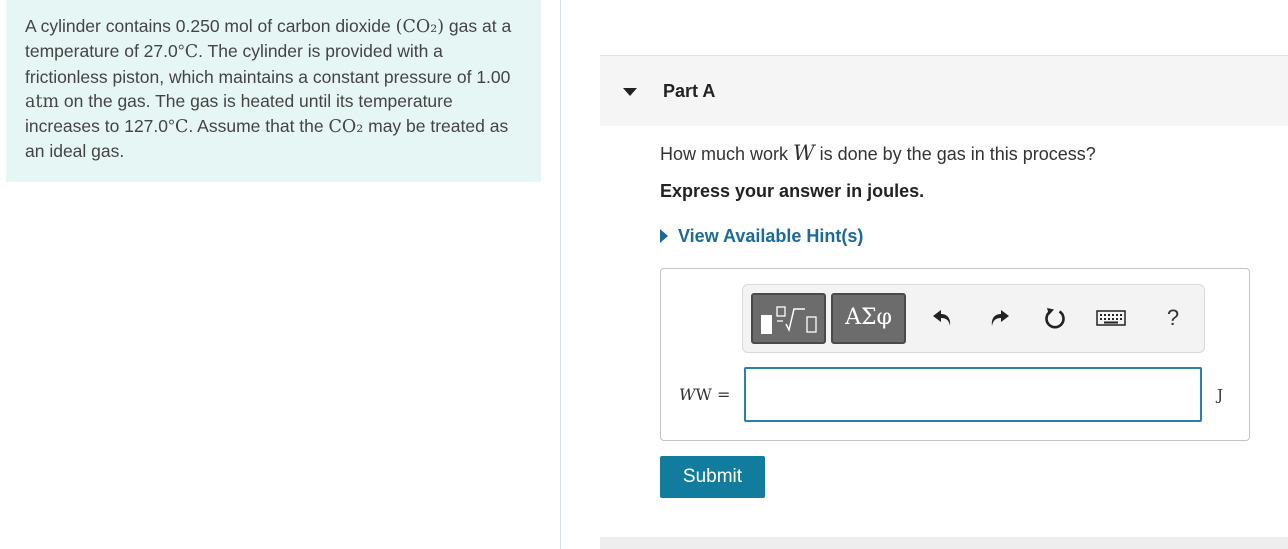 Image resolution: width=1288 pixels, height=549 pixels. I want to click on keyboard-icon, so click(1111, 318).